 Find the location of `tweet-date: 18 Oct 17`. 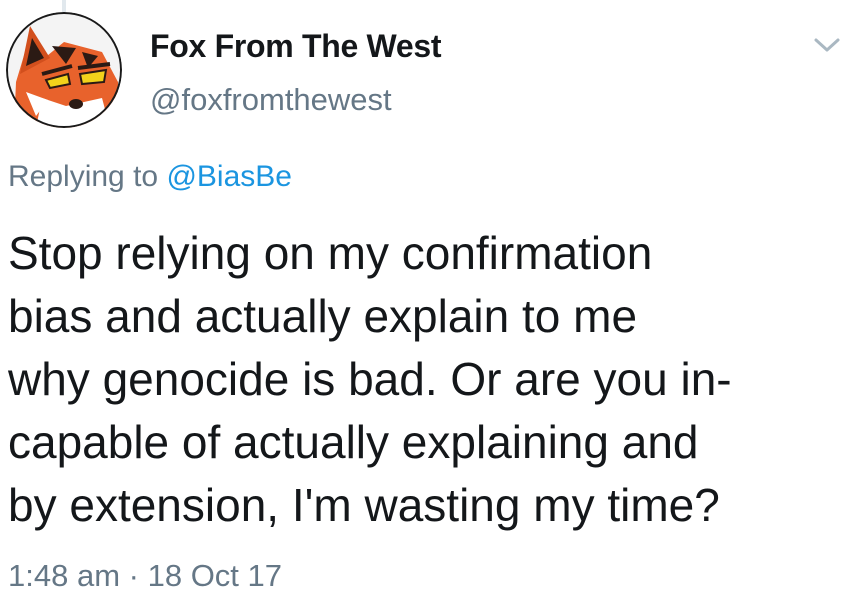

tweet-date: 18 Oct 17 is located at coordinates (215, 575).